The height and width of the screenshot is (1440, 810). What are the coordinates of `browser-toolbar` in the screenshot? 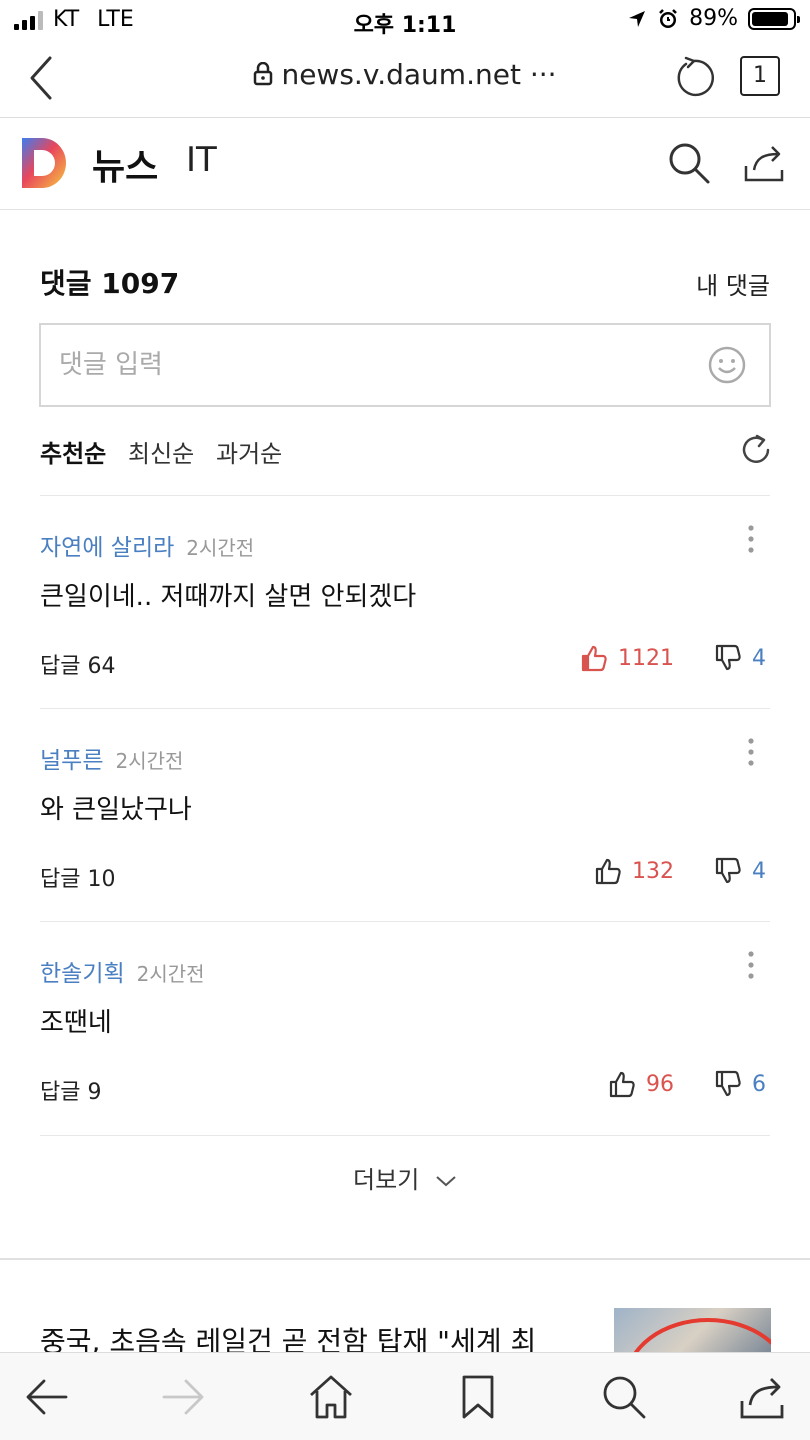 It's located at (405, 1396).